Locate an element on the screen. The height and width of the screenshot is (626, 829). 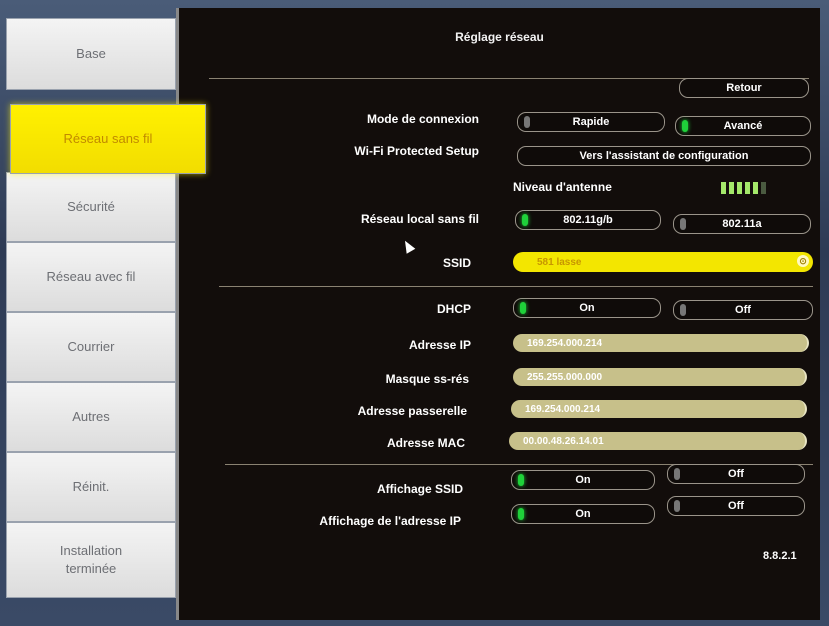
ssid-label: SSID is located at coordinates (456, 263).